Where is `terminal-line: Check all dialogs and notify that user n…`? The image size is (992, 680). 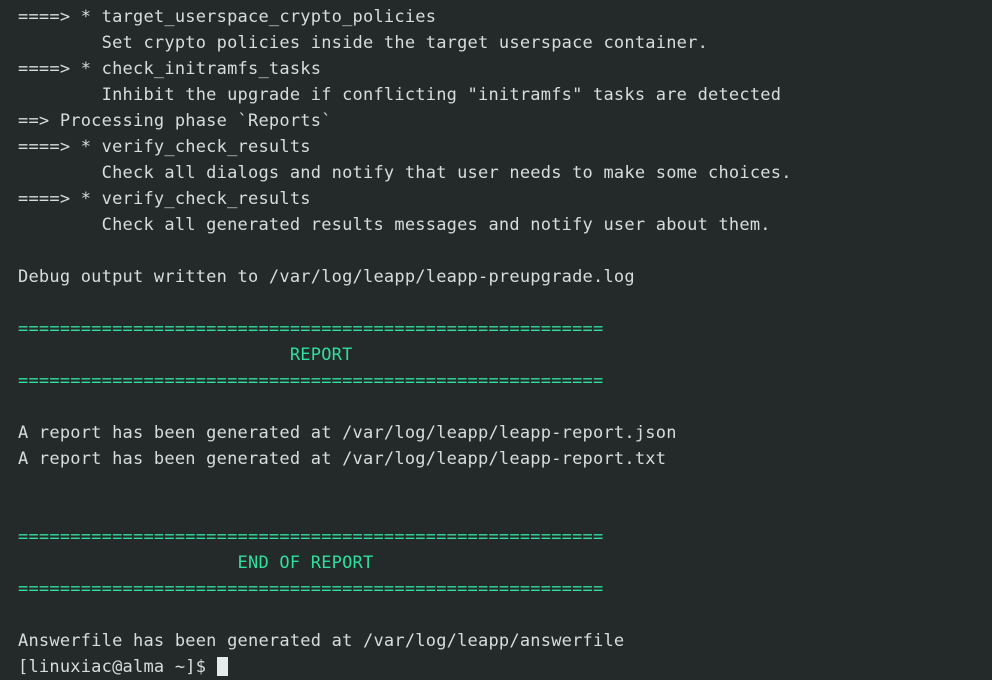 terminal-line: Check all dialogs and notify that user n… is located at coordinates (405, 173).